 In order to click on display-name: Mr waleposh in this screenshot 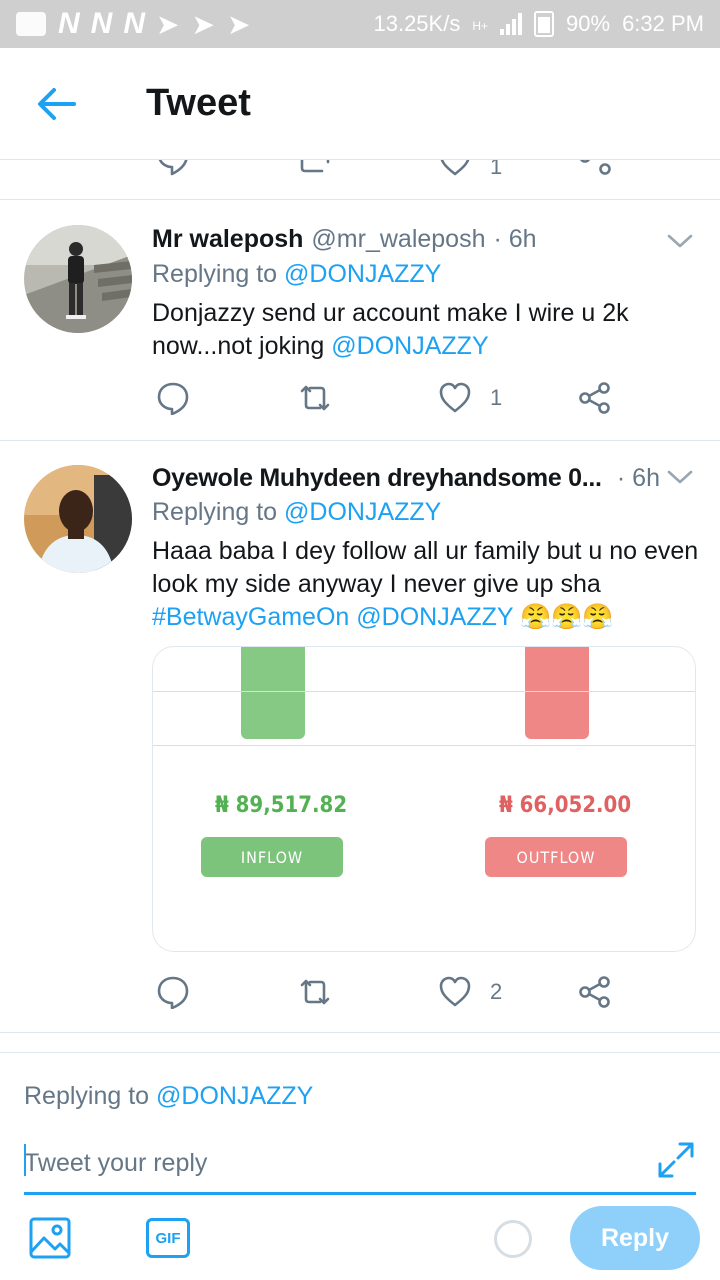, I will do `click(227, 239)`.